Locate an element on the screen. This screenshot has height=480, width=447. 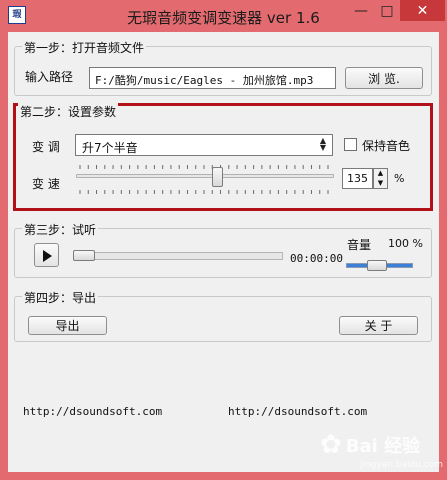
website-link-left: http://dsoundsoft.com is located at coordinates (92, 411).